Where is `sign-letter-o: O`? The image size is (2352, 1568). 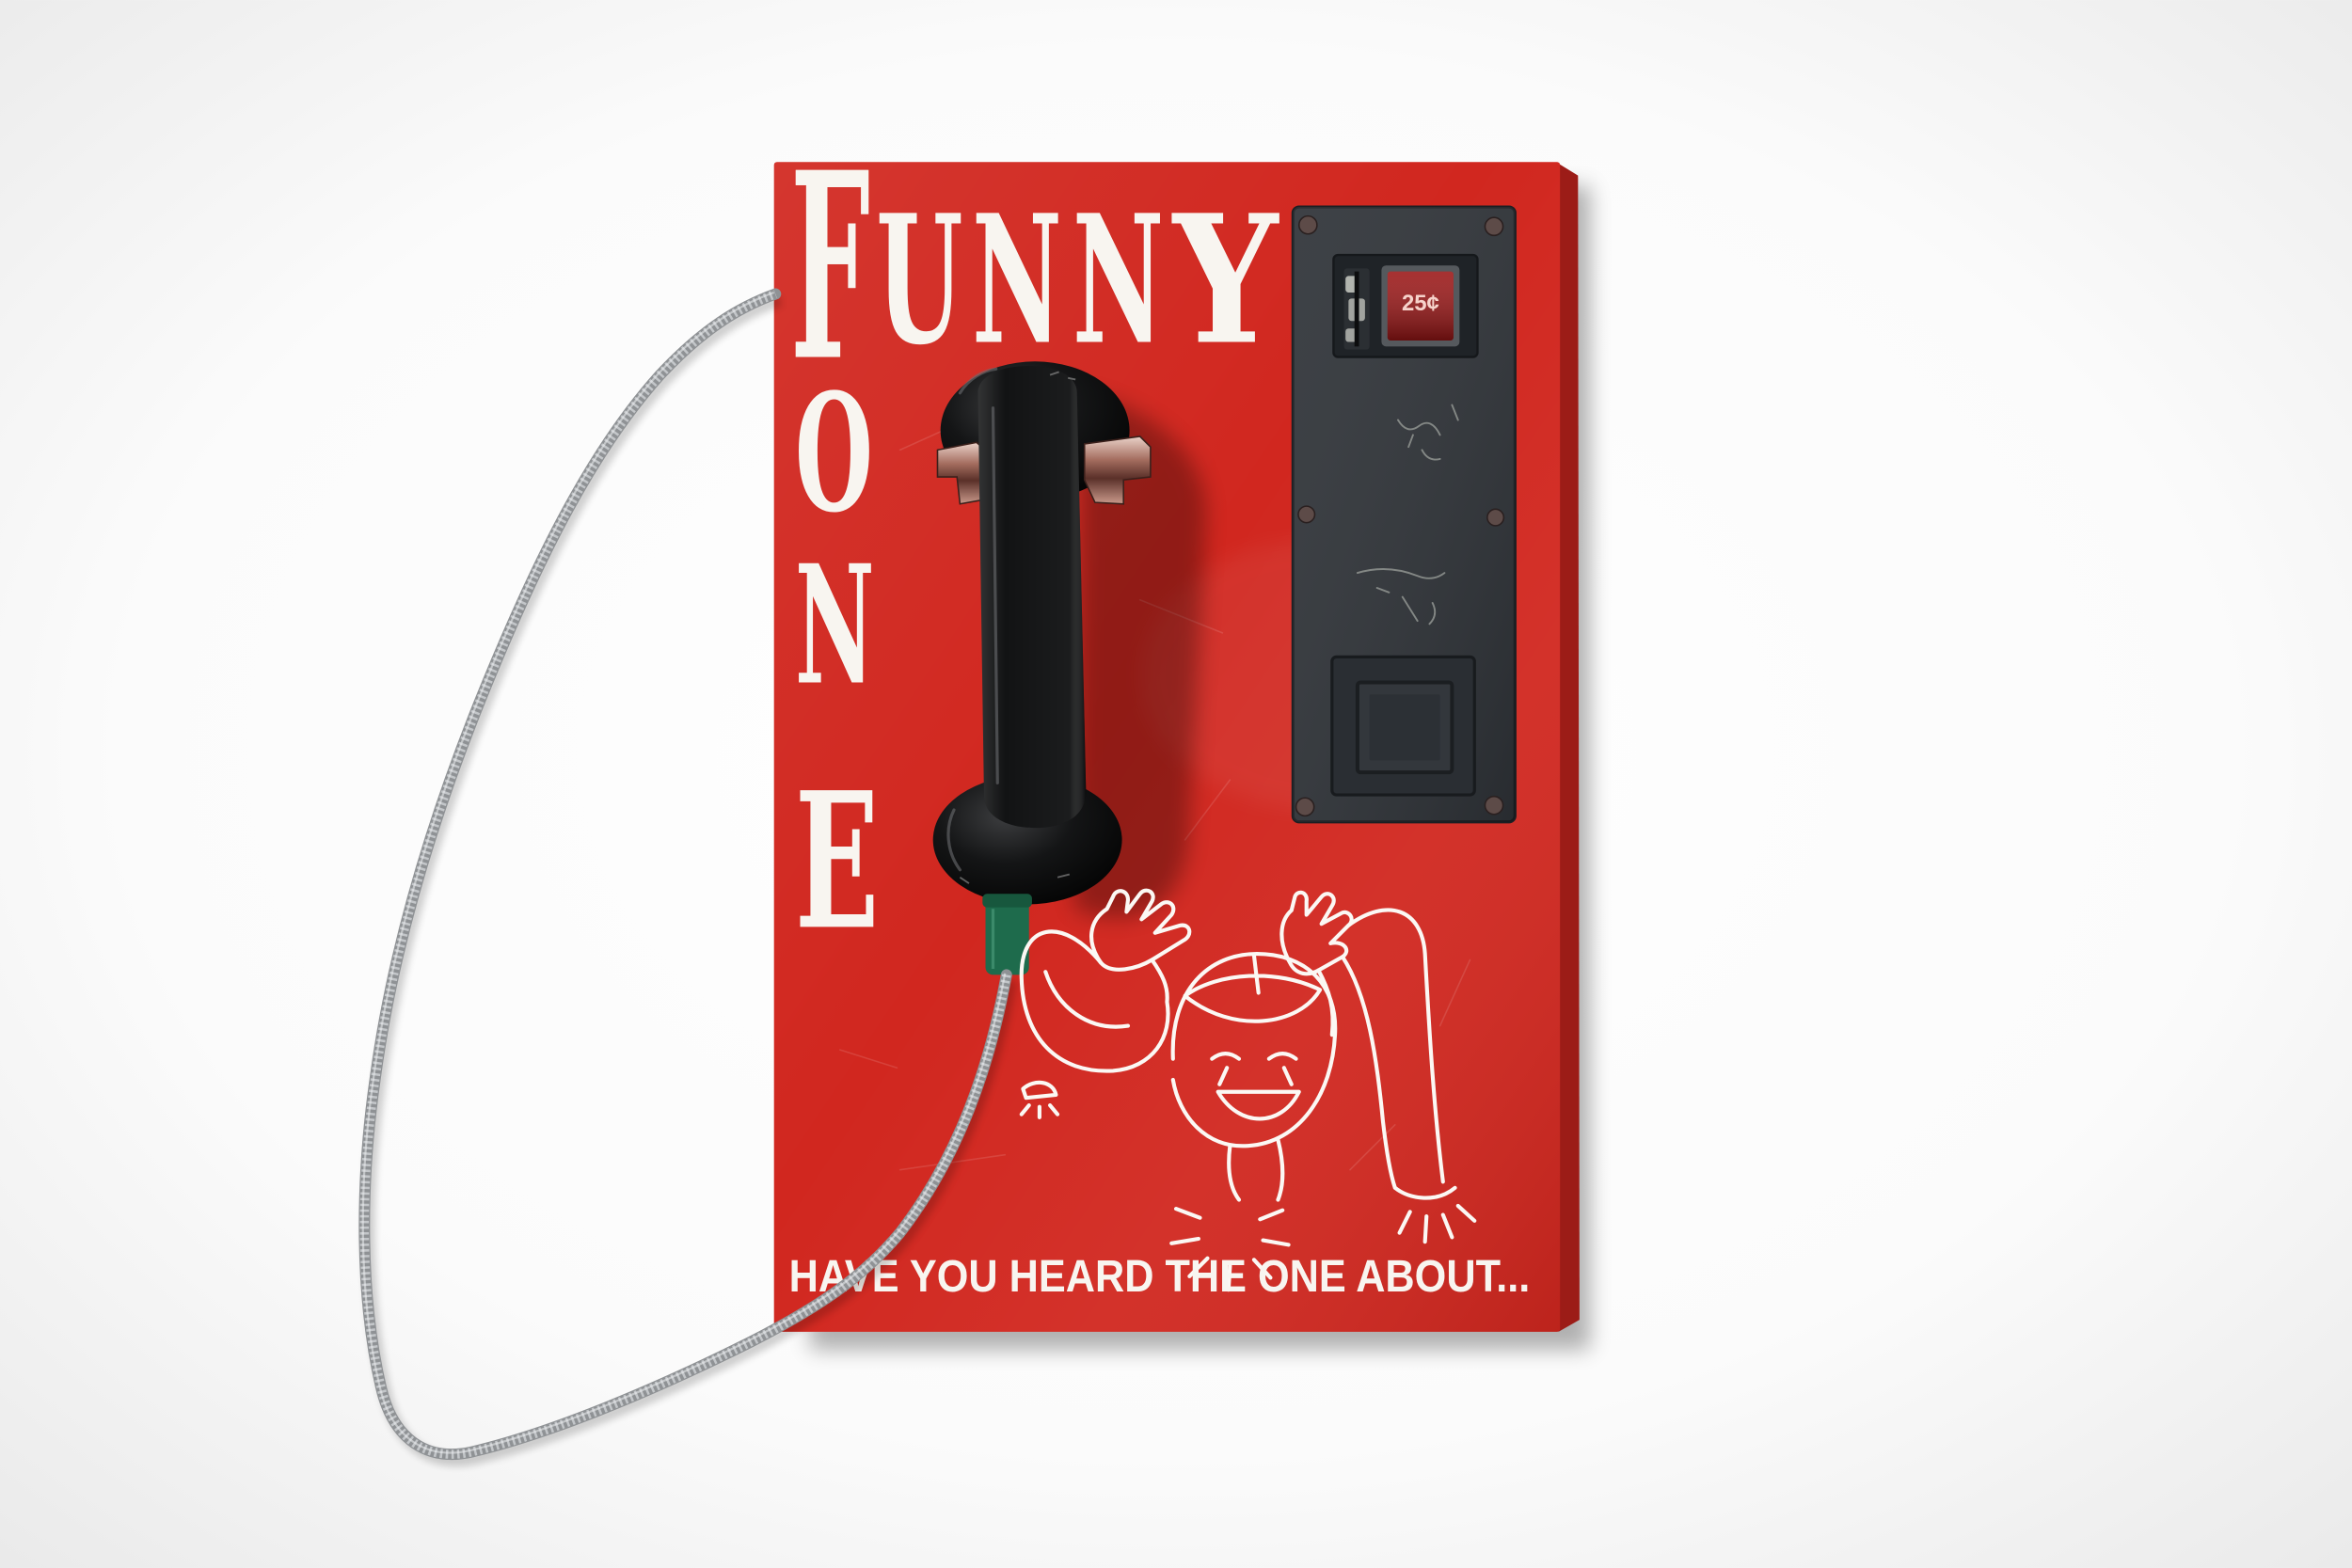
sign-letter-o: O is located at coordinates (834, 452).